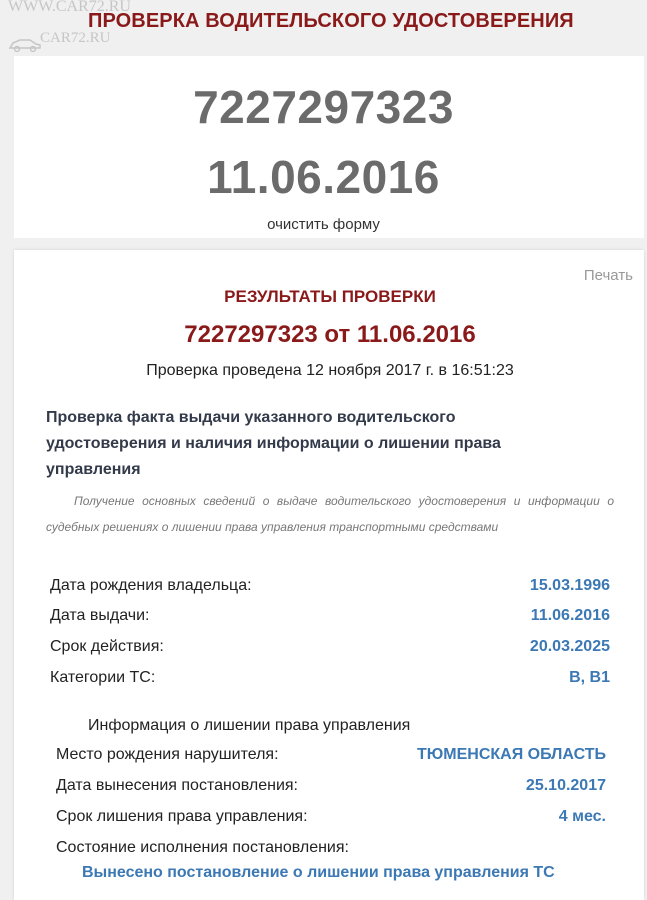 The image size is (647, 900). What do you see at coordinates (570, 615) in the screenshot?
I see `field-value: 11.06.2016` at bounding box center [570, 615].